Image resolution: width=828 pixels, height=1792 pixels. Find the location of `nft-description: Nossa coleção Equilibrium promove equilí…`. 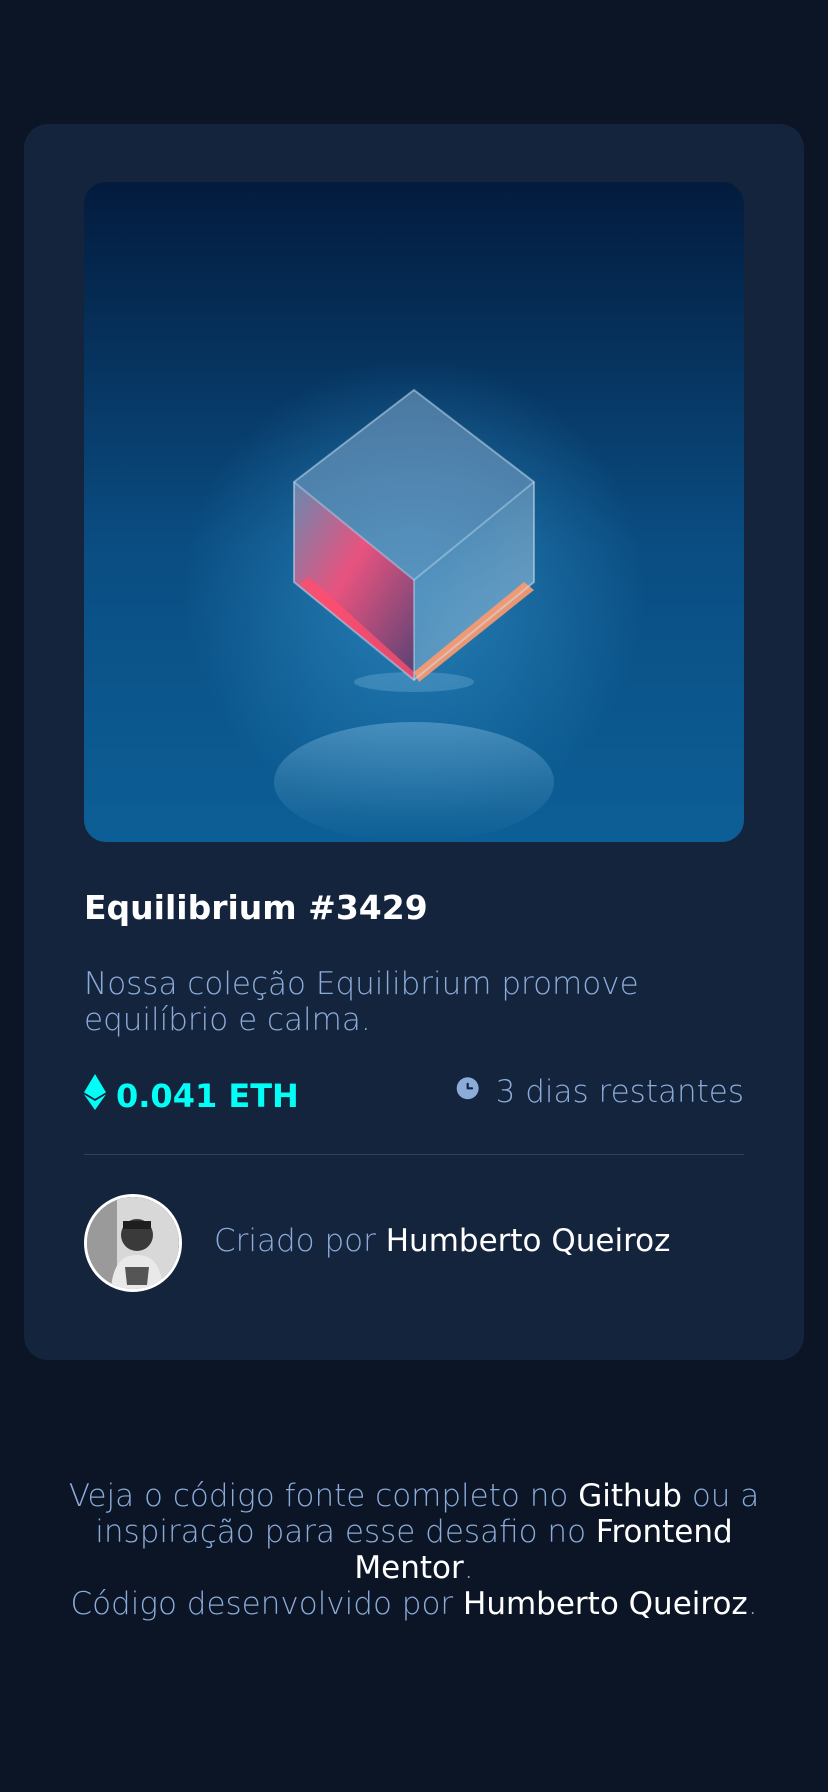

nft-description: Nossa coleção Equilibrium promove equilí… is located at coordinates (361, 1002).